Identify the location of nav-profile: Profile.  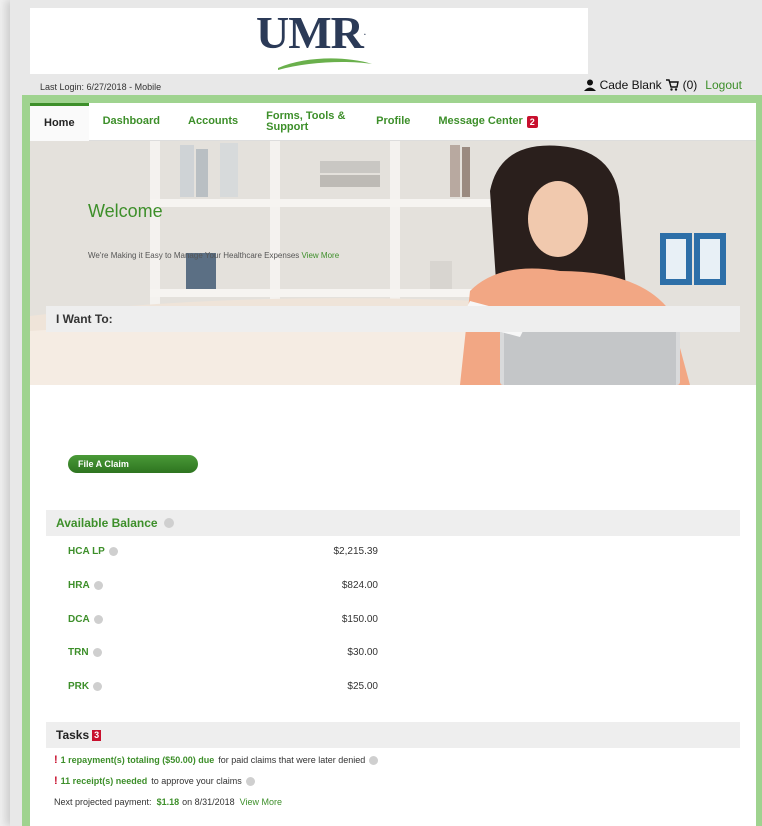
(393, 122).